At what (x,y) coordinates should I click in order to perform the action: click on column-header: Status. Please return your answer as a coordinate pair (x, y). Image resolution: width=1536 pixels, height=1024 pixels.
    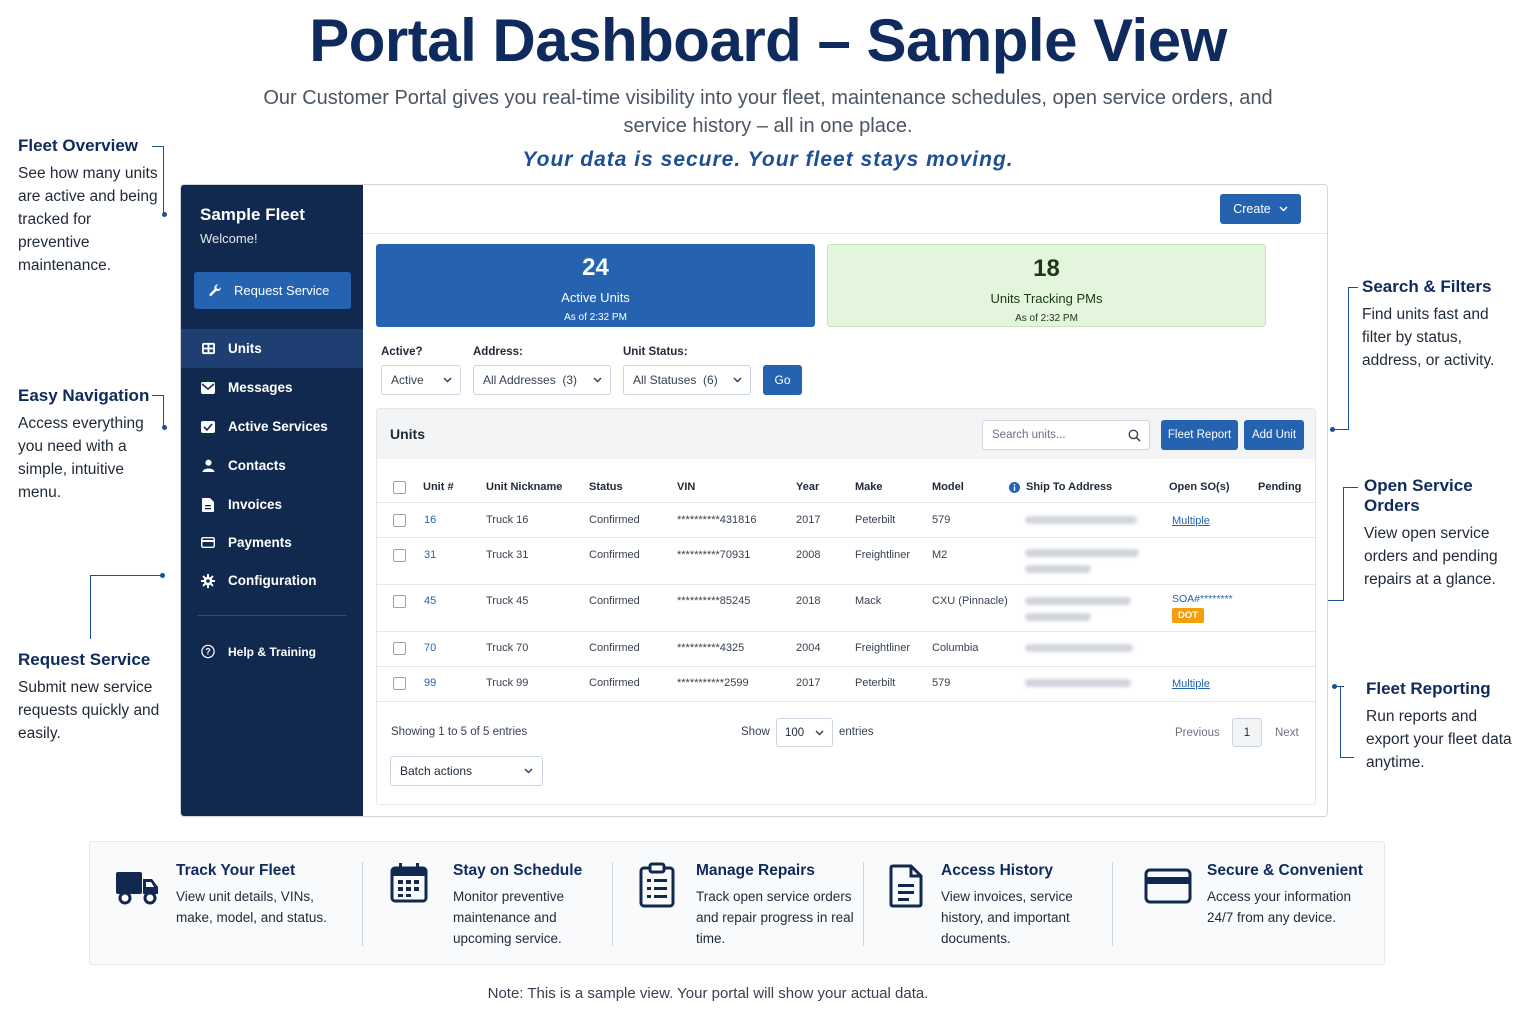
    Looking at the image, I should click on (606, 487).